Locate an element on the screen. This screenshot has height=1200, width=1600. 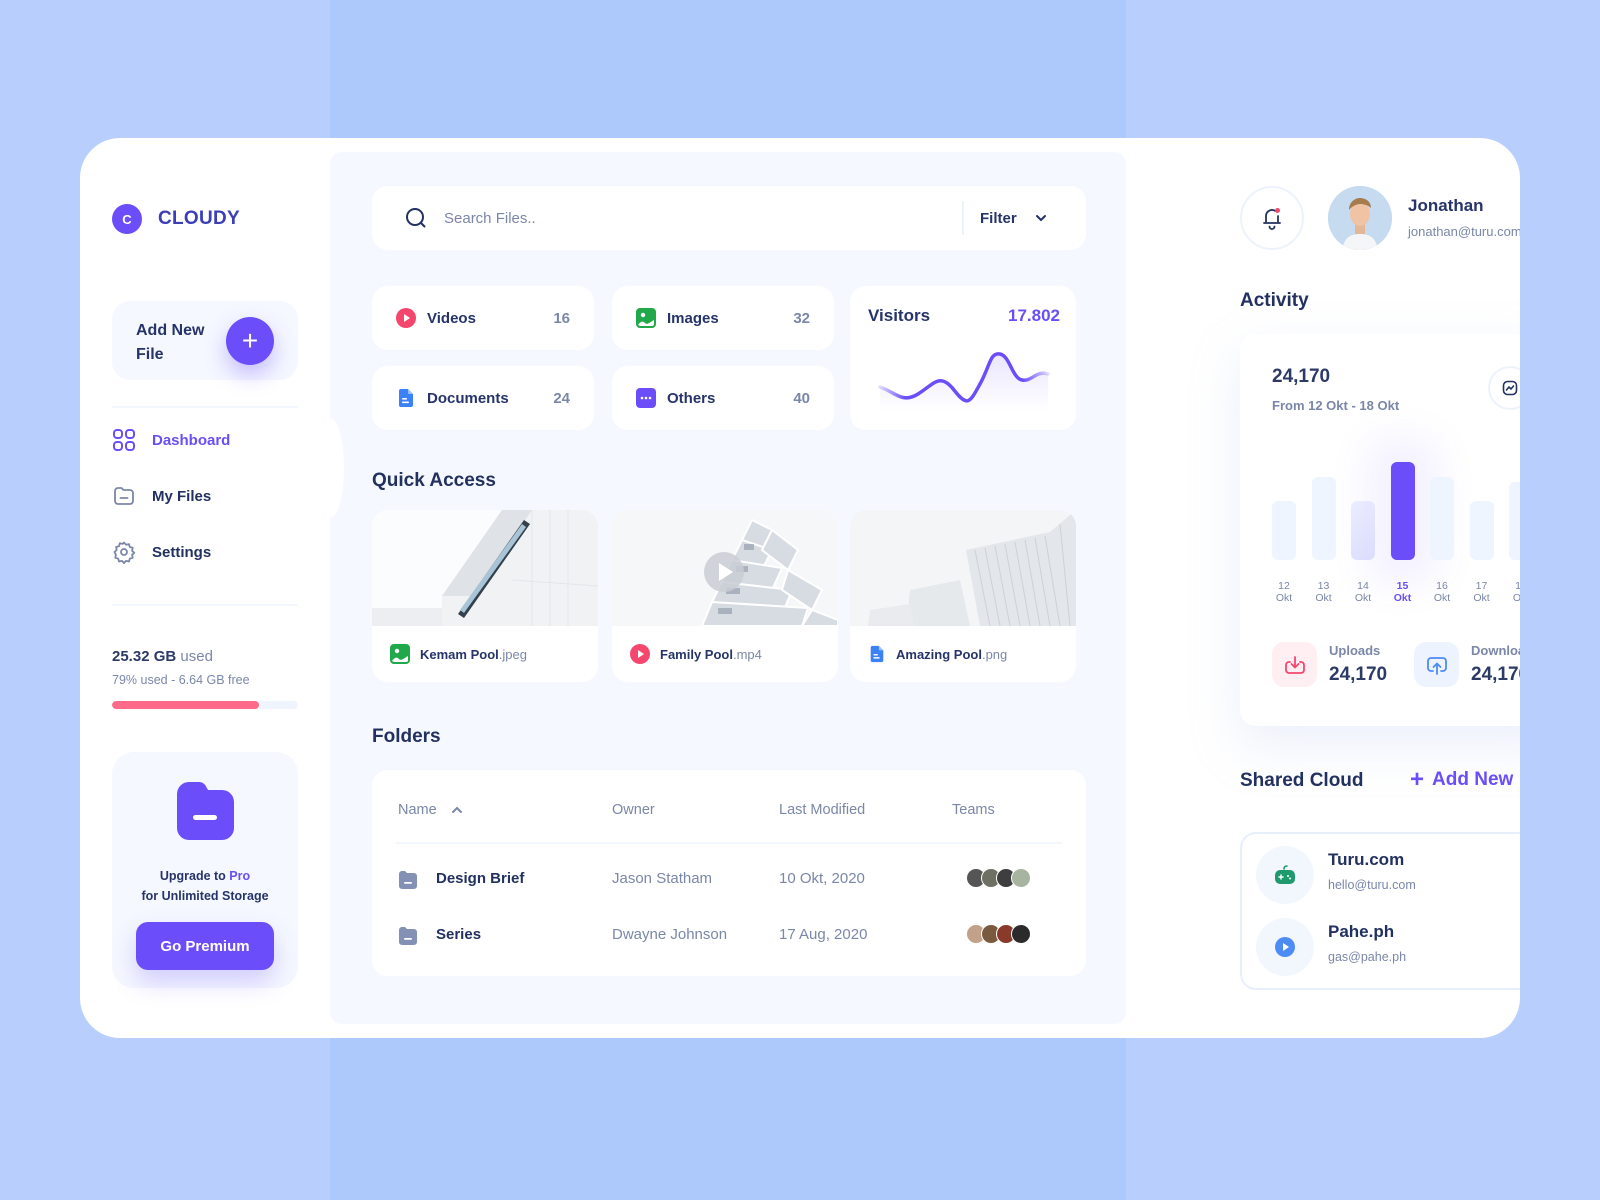
upgrade-text: Upgrade to Pro for Unlimited Storage is located at coordinates (205, 886).